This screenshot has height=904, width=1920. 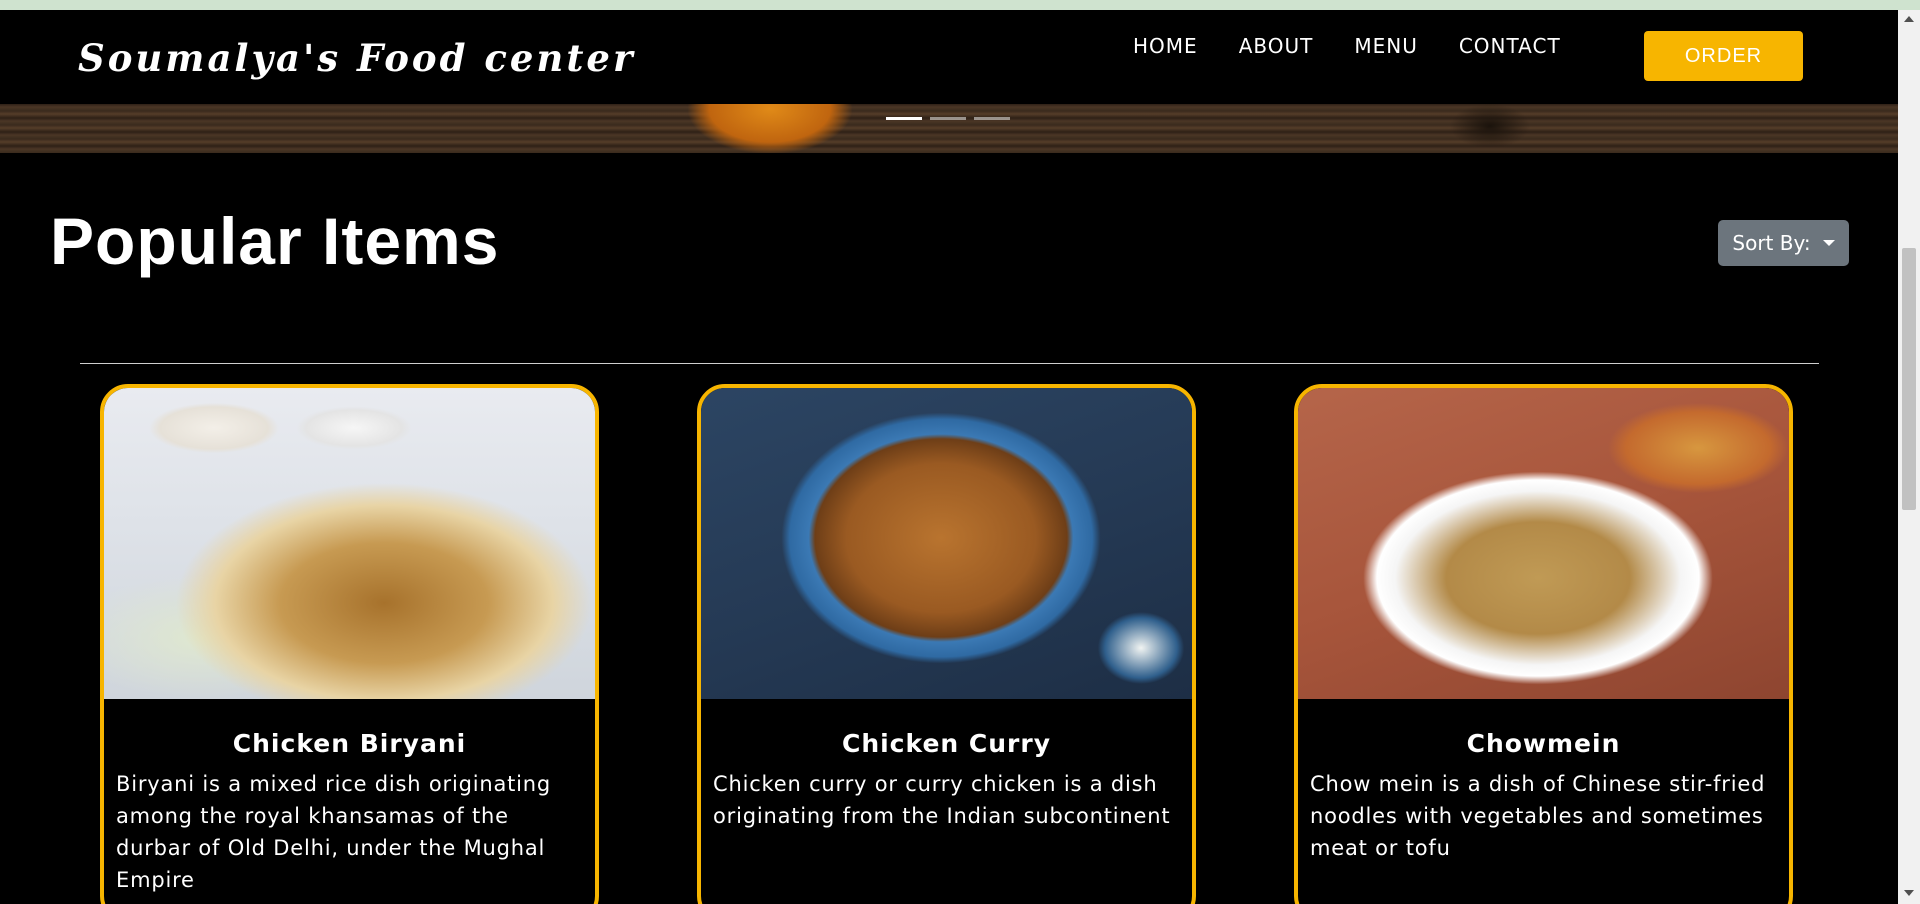 What do you see at coordinates (1723, 56) in the screenshot?
I see `order-button: ORDER` at bounding box center [1723, 56].